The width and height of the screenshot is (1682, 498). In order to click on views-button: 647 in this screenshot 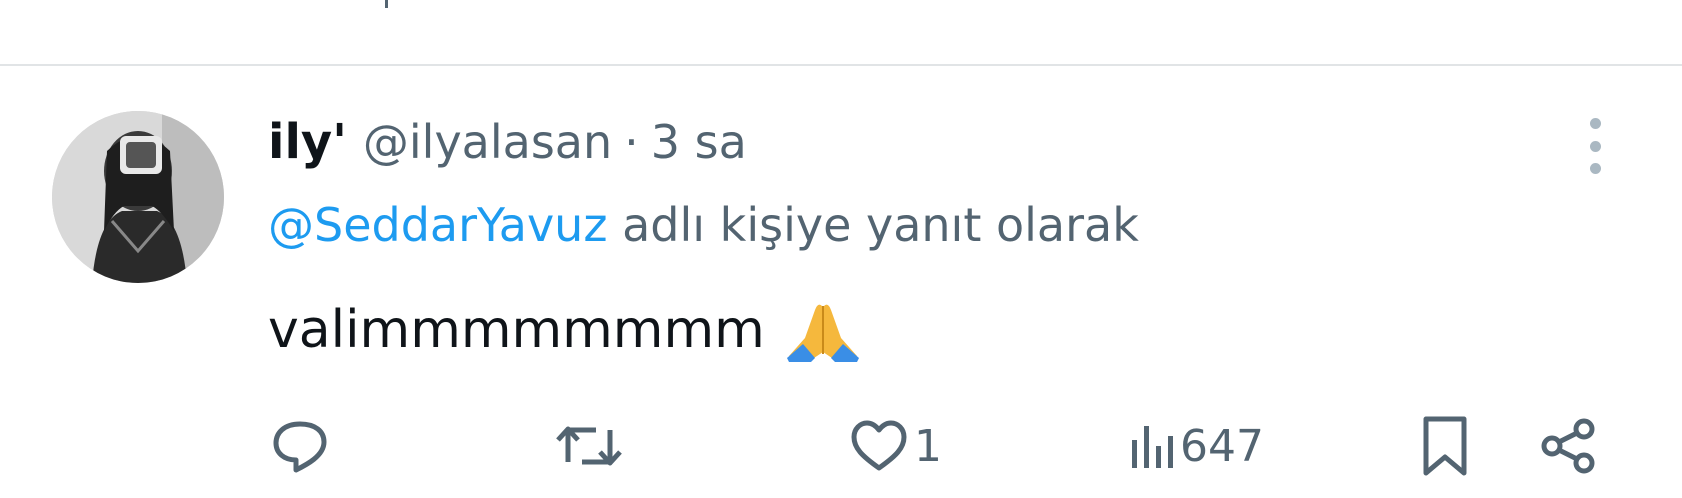, I will do `click(1197, 446)`.